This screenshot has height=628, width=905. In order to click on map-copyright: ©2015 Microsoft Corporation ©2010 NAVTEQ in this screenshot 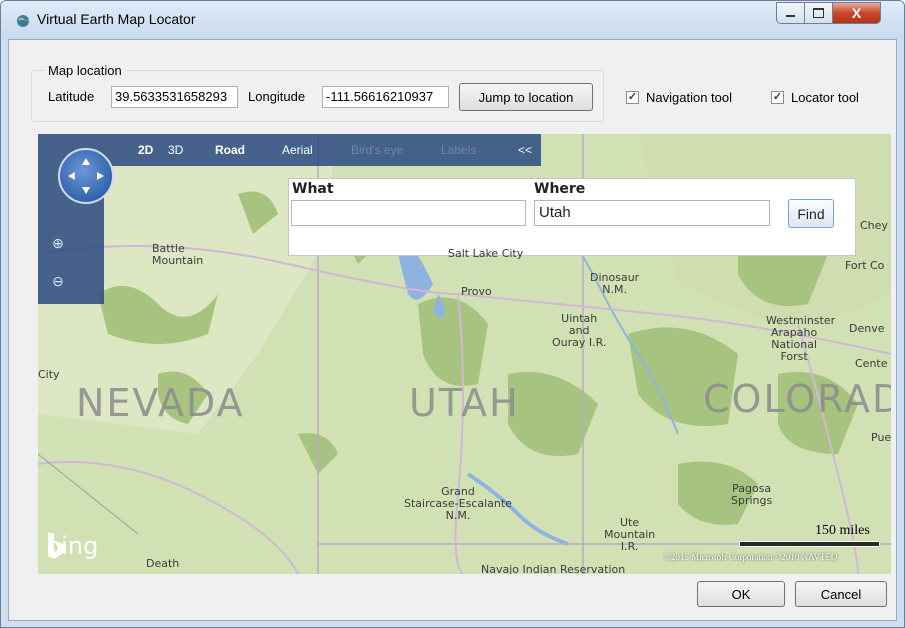, I will do `click(751, 557)`.